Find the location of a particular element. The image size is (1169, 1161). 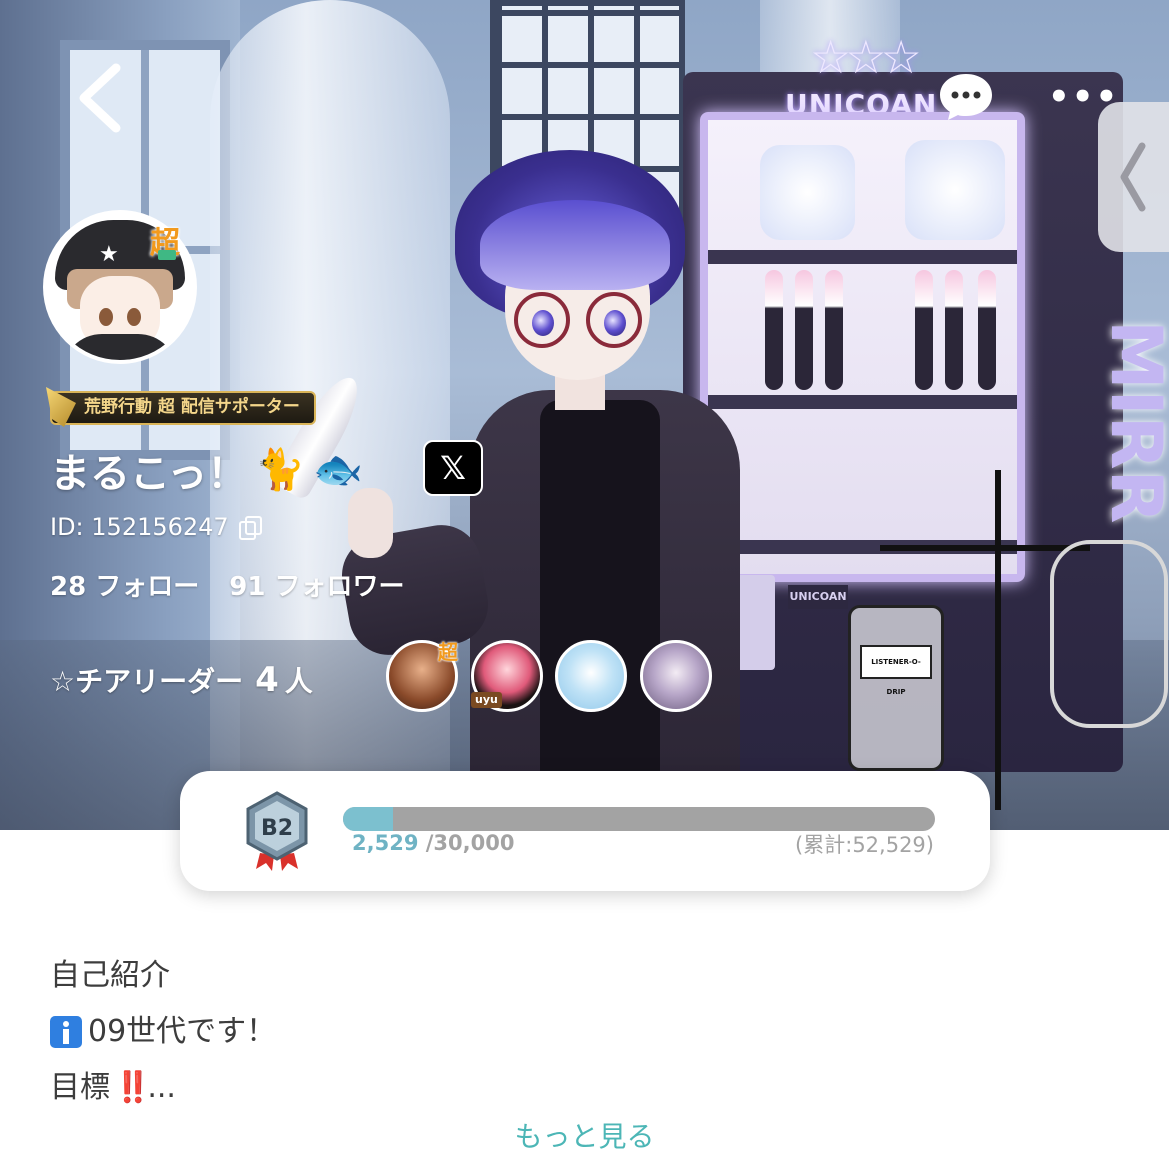

username-row: まるこっ！ 🐈 🐟 is located at coordinates (206, 470).